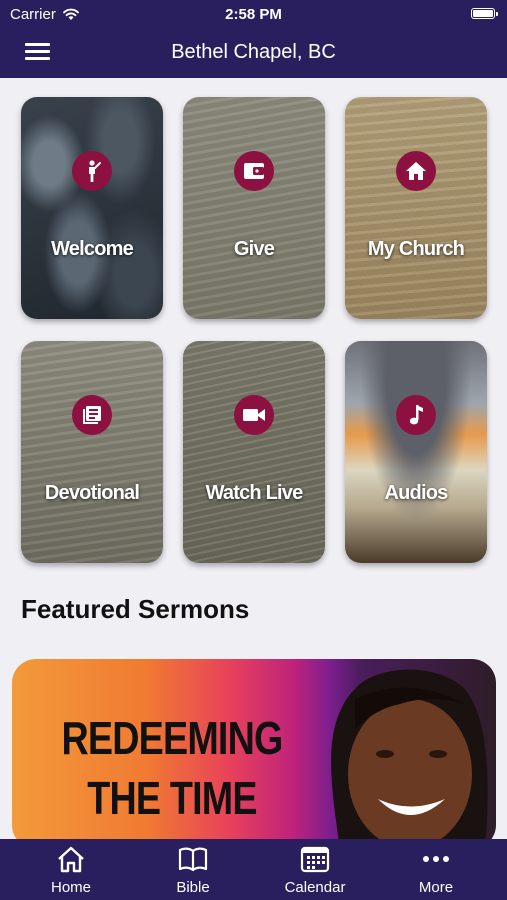 The image size is (507, 900). I want to click on music-note-icon, so click(416, 415).